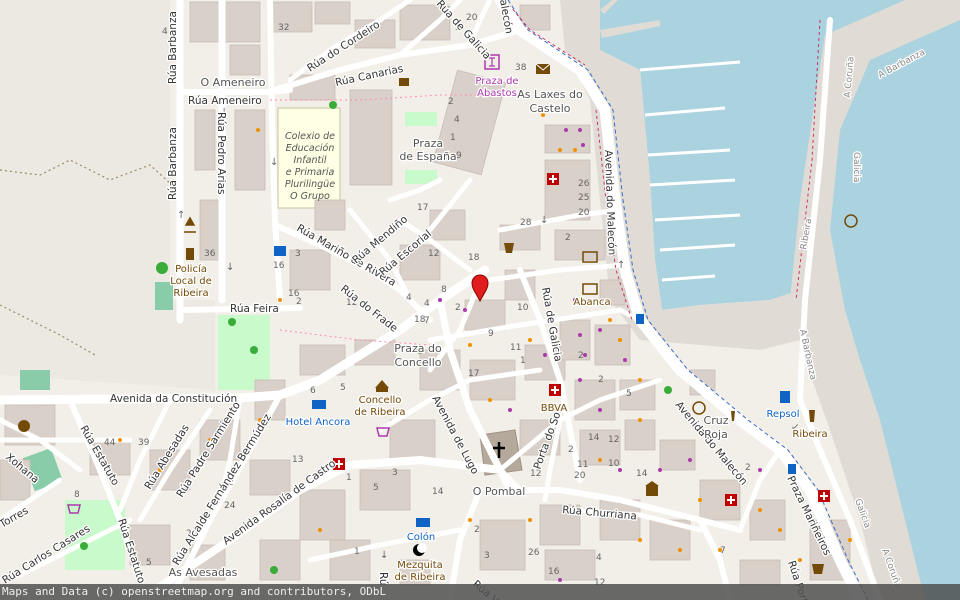 The height and width of the screenshot is (600, 960). I want to click on svg-text: Repsol, so click(782, 414).